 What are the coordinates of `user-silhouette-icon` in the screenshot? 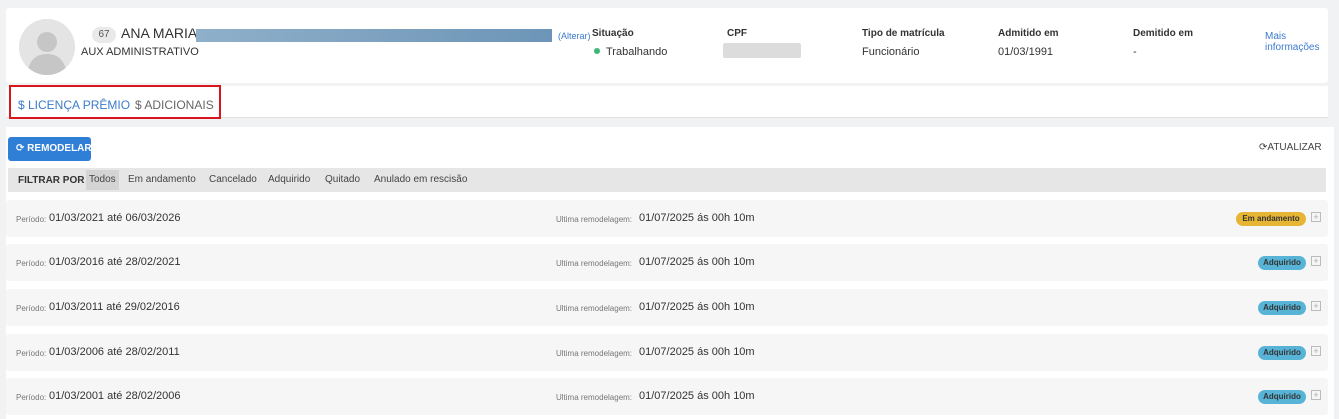 It's located at (47, 47).